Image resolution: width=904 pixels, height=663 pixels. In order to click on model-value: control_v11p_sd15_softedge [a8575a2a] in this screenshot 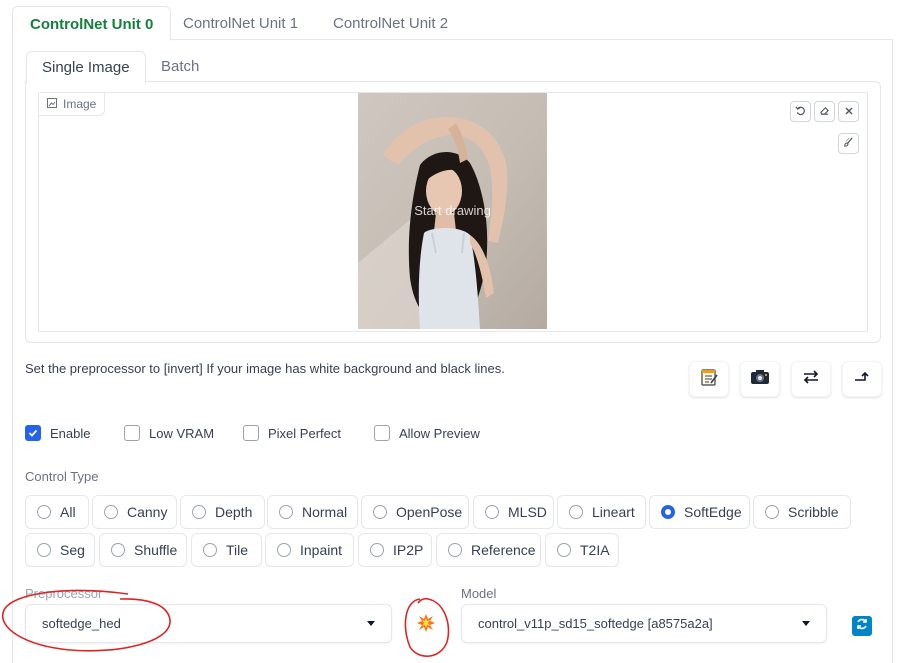, I will do `click(595, 623)`.